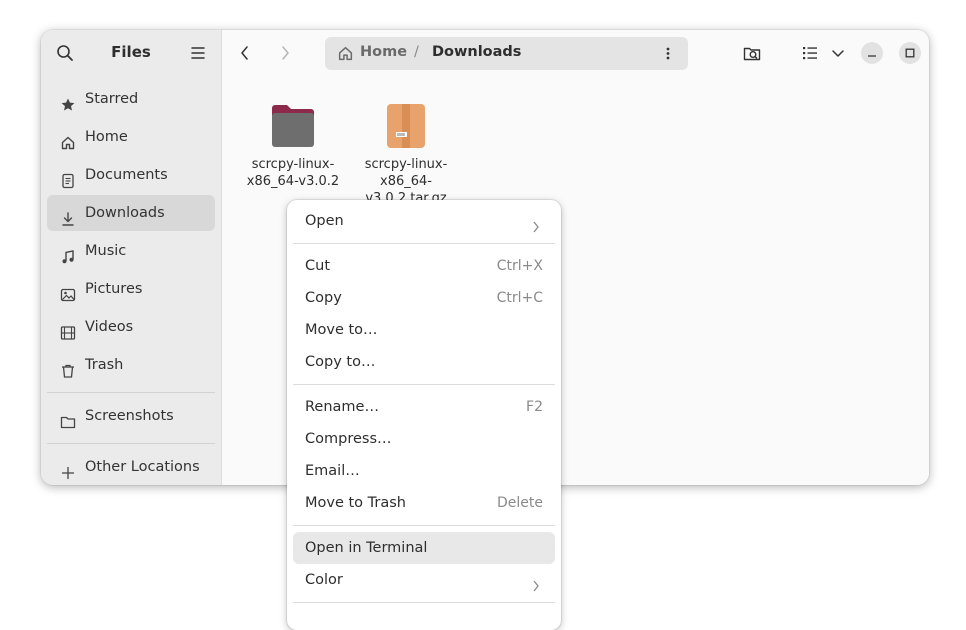 The width and height of the screenshot is (966, 630). What do you see at coordinates (424, 503) in the screenshot?
I see `menu-item-move-to-trash: Move to Trash Delete` at bounding box center [424, 503].